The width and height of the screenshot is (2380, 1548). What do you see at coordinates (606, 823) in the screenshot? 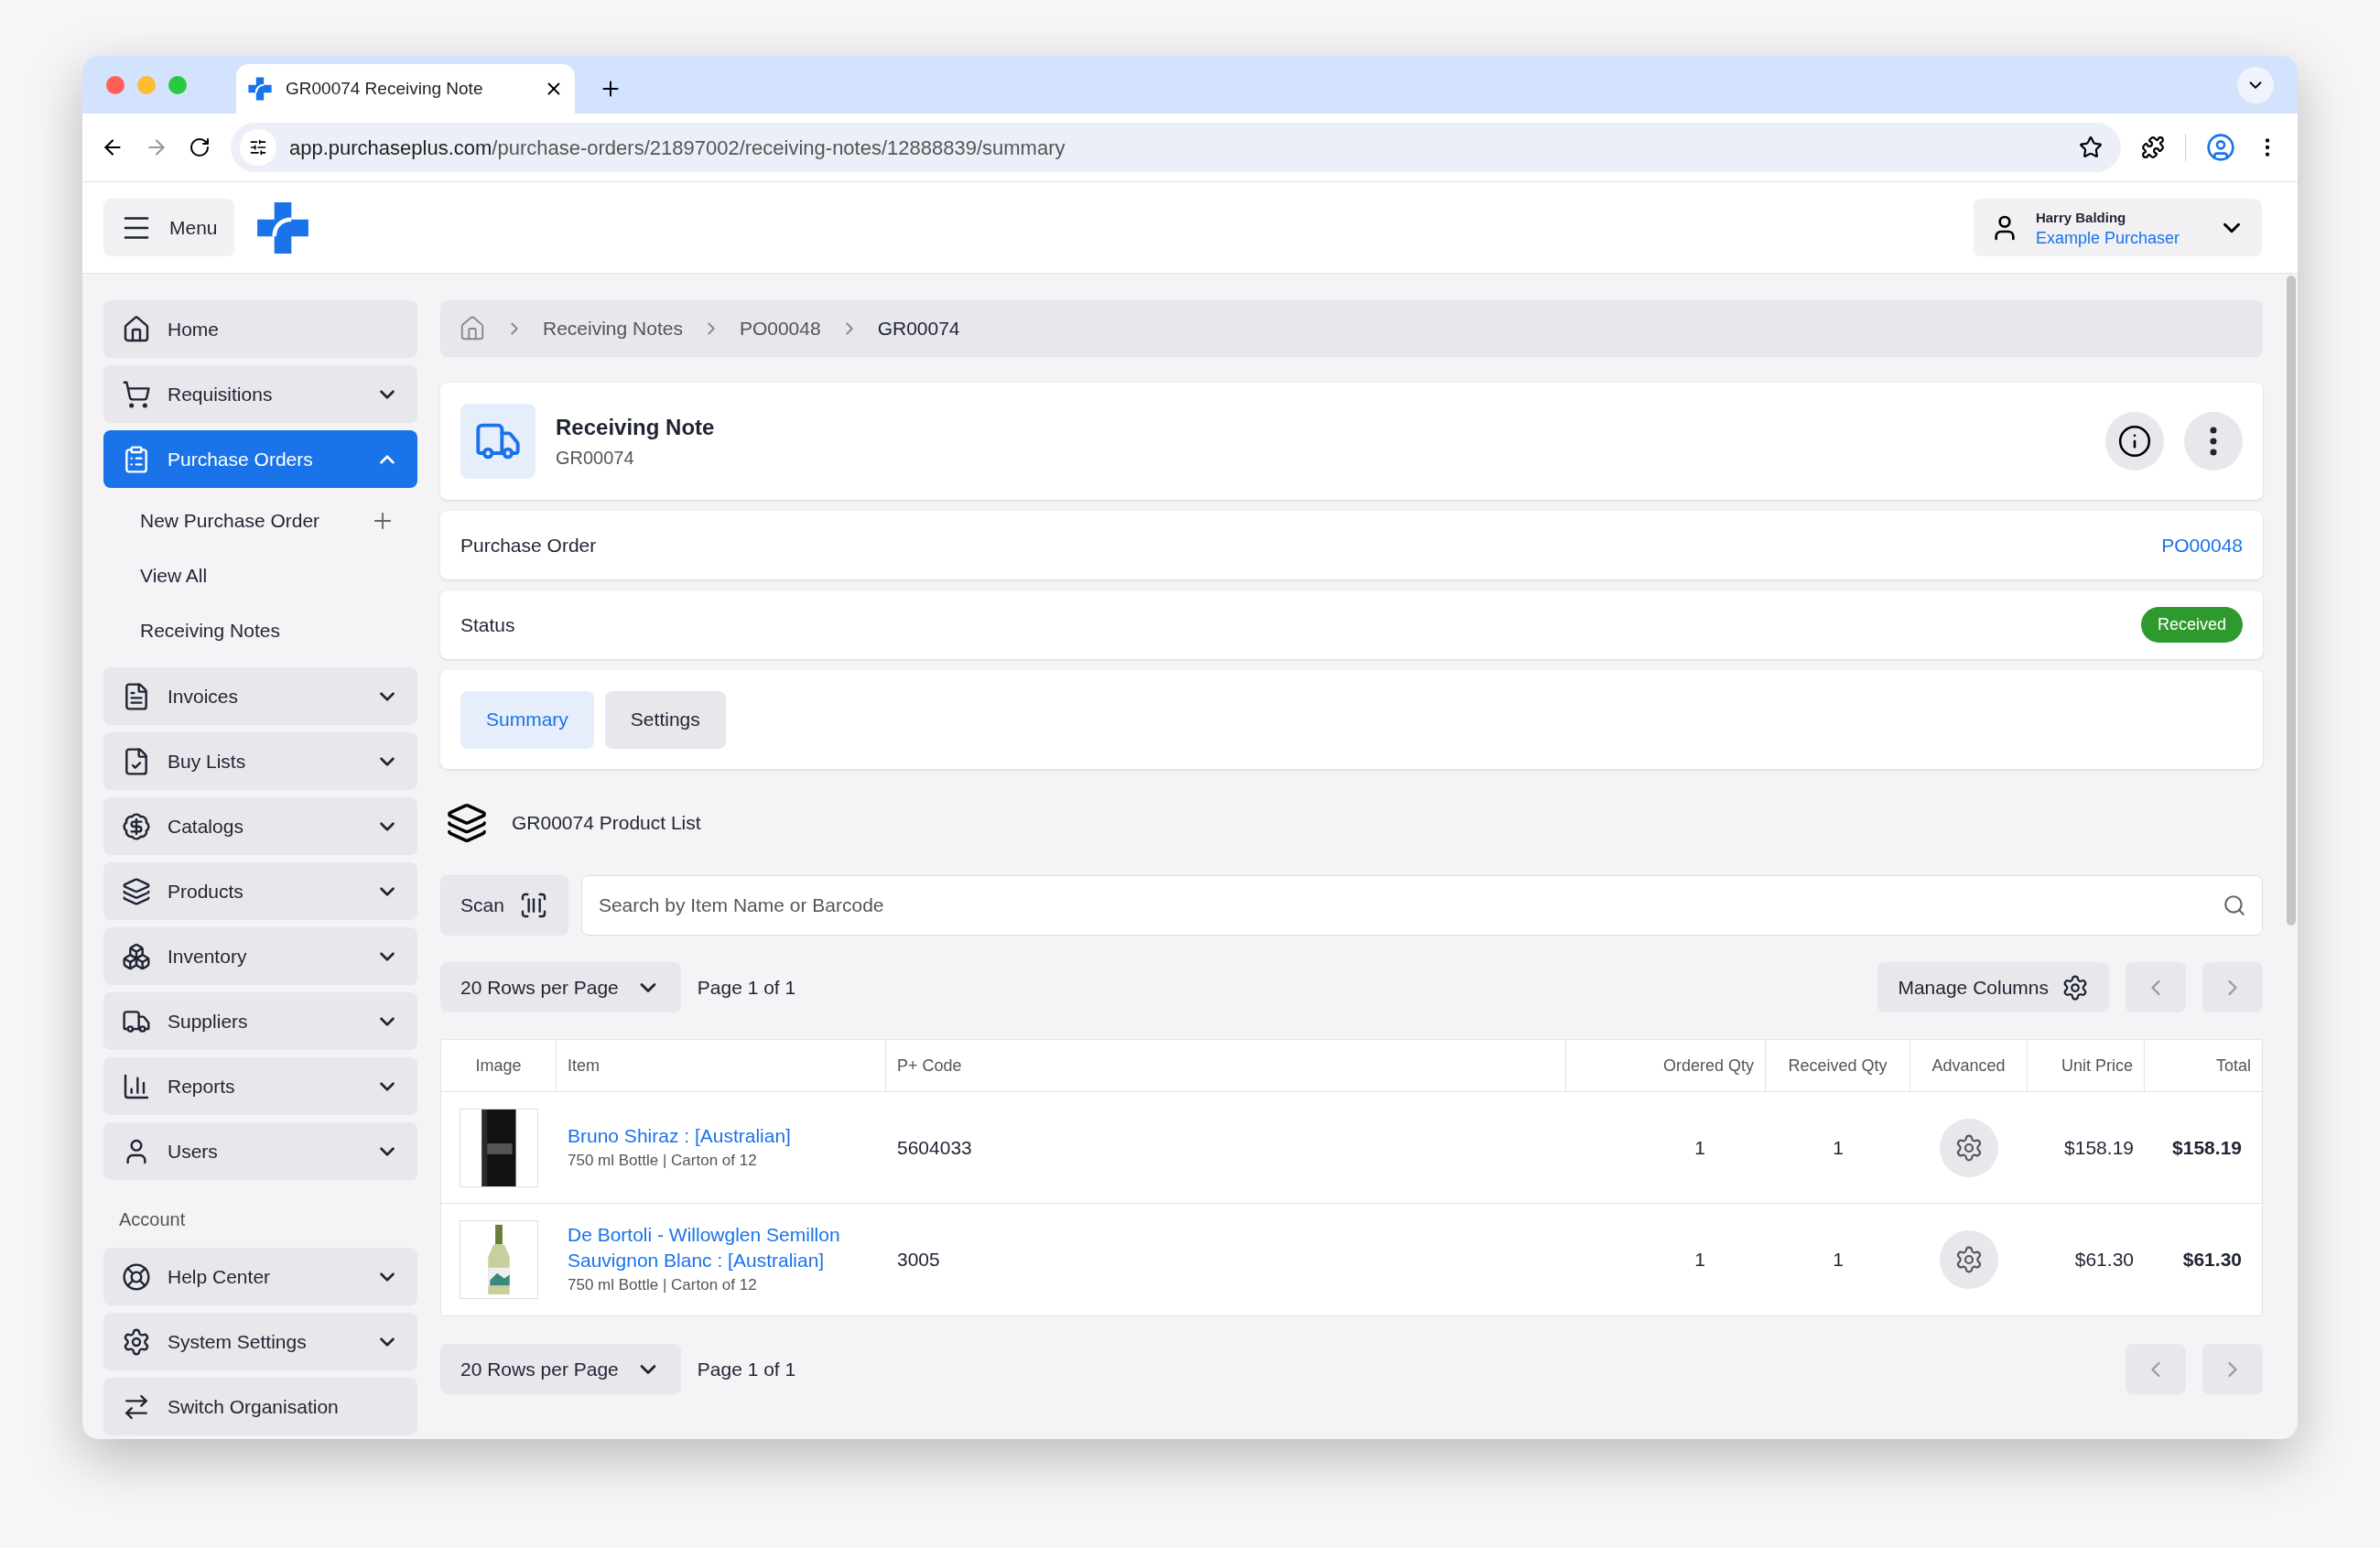
I see `section-title: GR00074 Product List` at bounding box center [606, 823].